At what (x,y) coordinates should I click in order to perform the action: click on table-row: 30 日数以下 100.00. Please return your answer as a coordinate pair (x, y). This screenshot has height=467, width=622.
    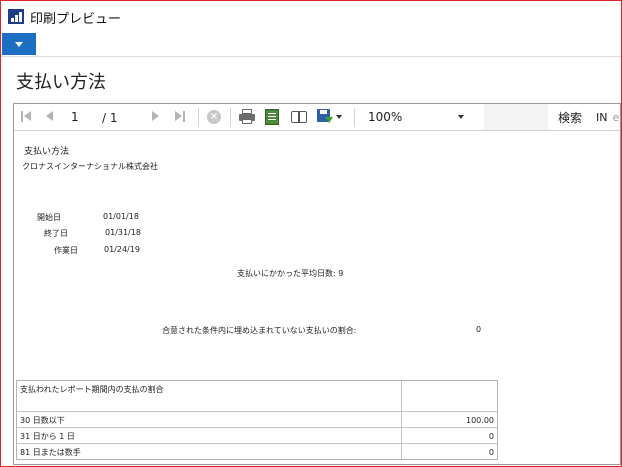
    Looking at the image, I should click on (257, 419).